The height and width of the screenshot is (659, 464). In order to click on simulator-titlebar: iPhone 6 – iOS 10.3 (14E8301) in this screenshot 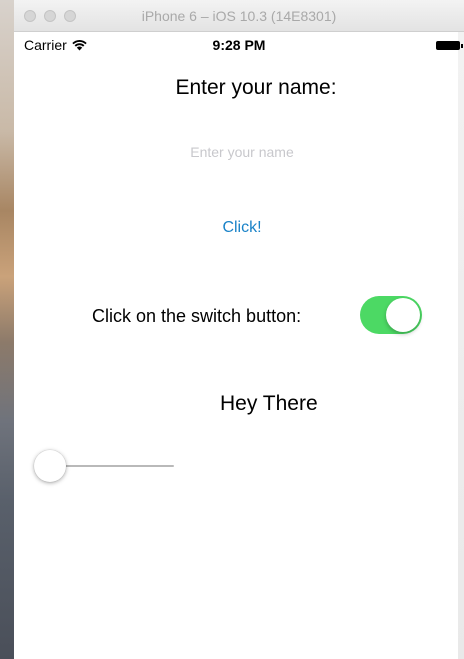, I will do `click(239, 16)`.